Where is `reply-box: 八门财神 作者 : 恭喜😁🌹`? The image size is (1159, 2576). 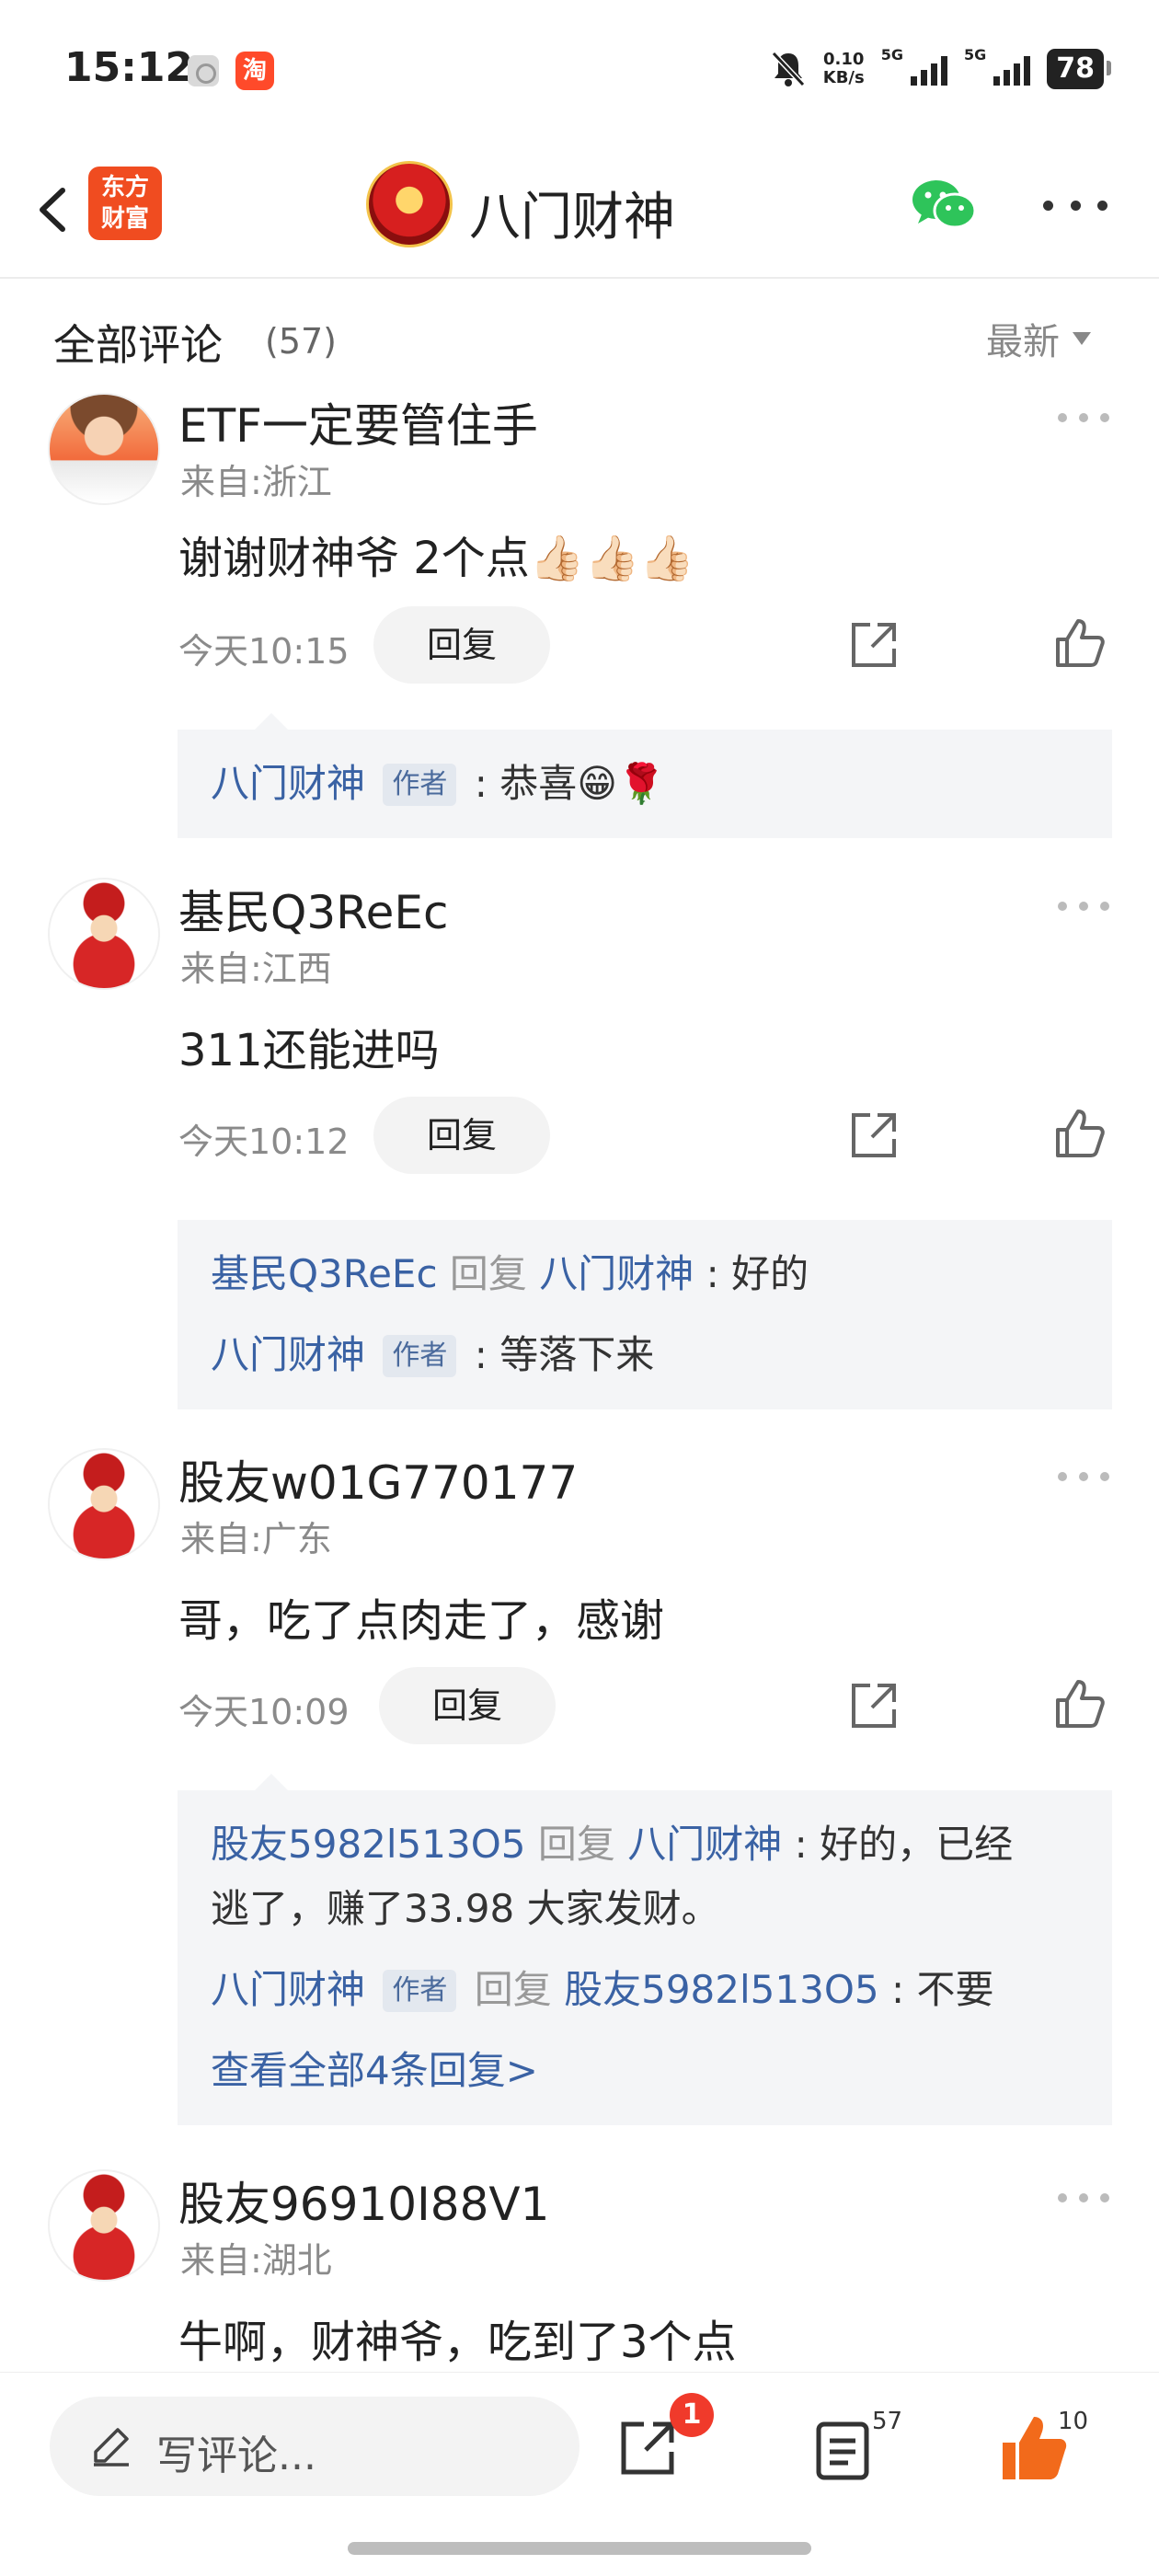 reply-box: 八门财神 作者 : 恭喜😁🌹 is located at coordinates (645, 775).